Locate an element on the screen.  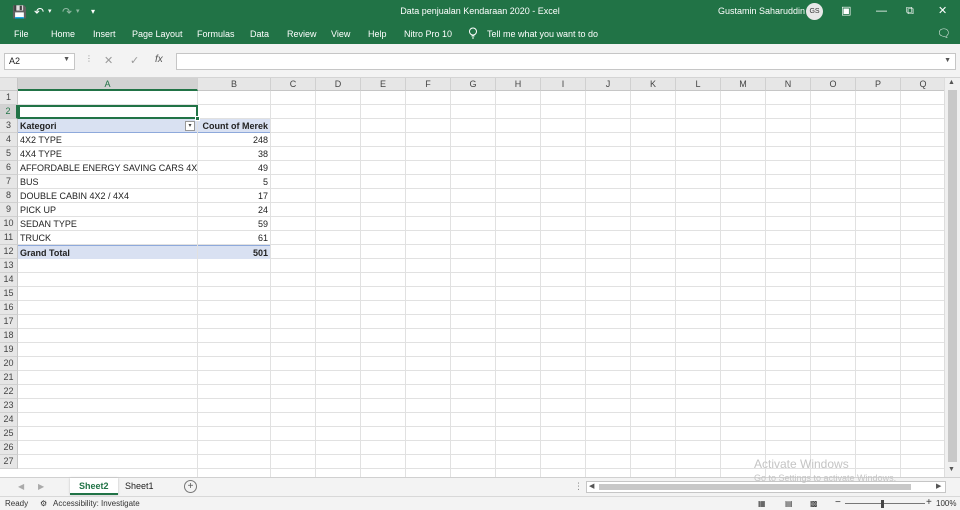
column-header-k: K is located at coordinates (653, 84).